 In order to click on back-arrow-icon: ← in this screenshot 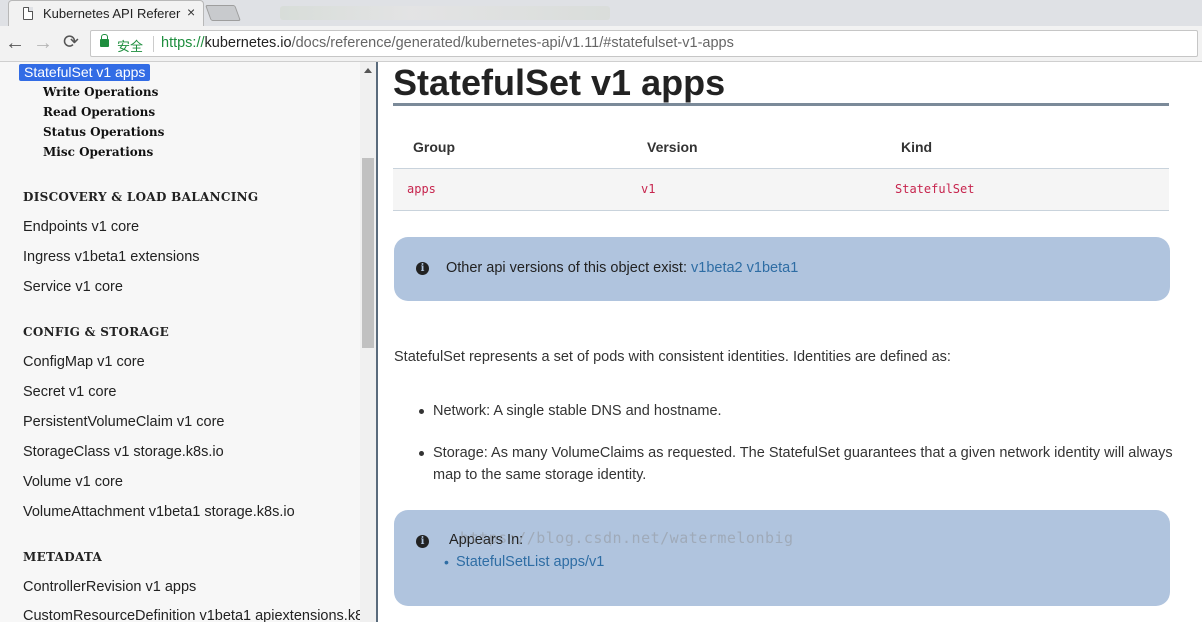, I will do `click(15, 43)`.